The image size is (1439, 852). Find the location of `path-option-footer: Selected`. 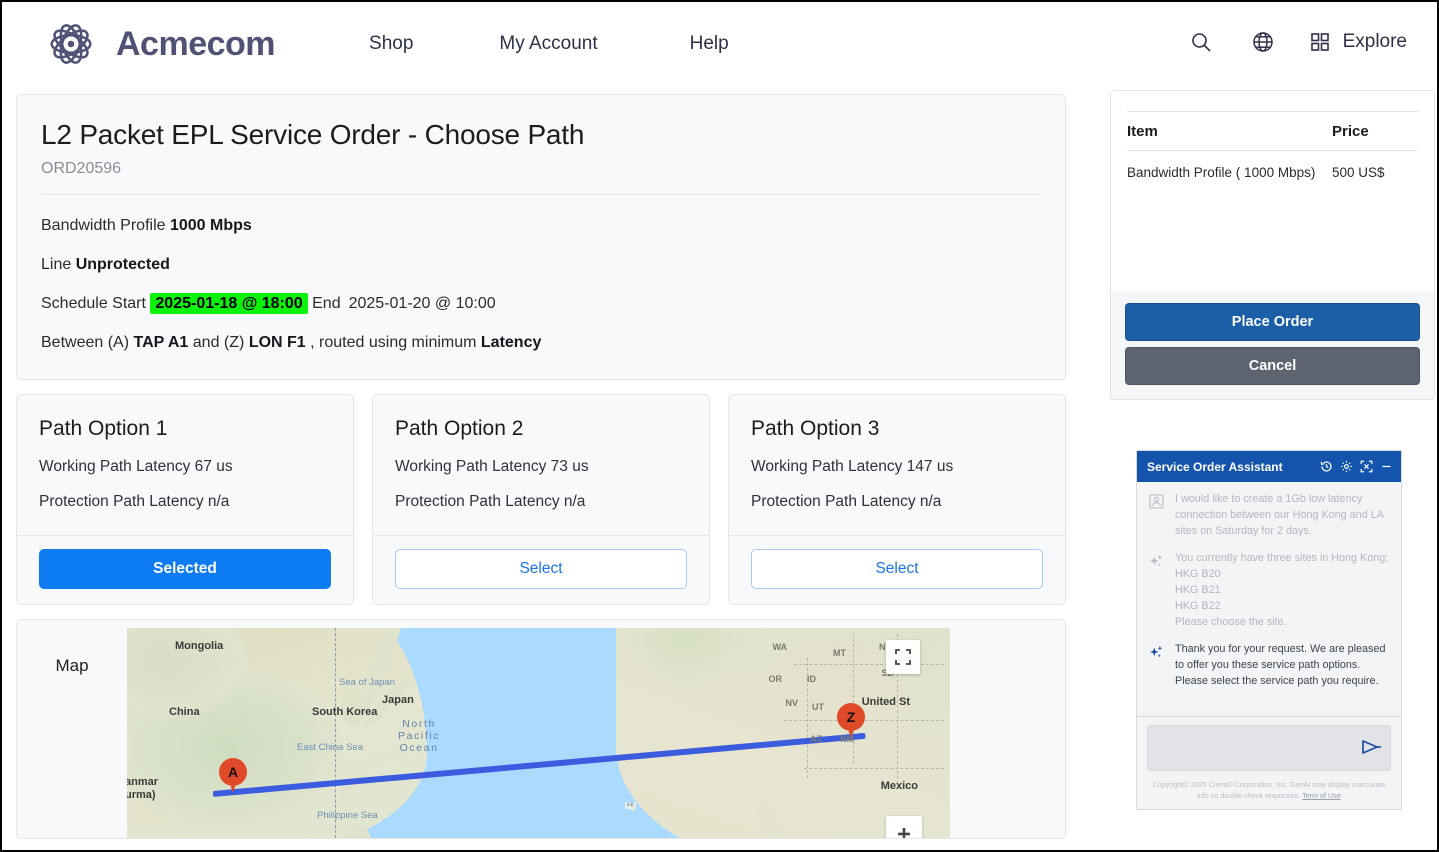

path-option-footer: Selected is located at coordinates (185, 569).